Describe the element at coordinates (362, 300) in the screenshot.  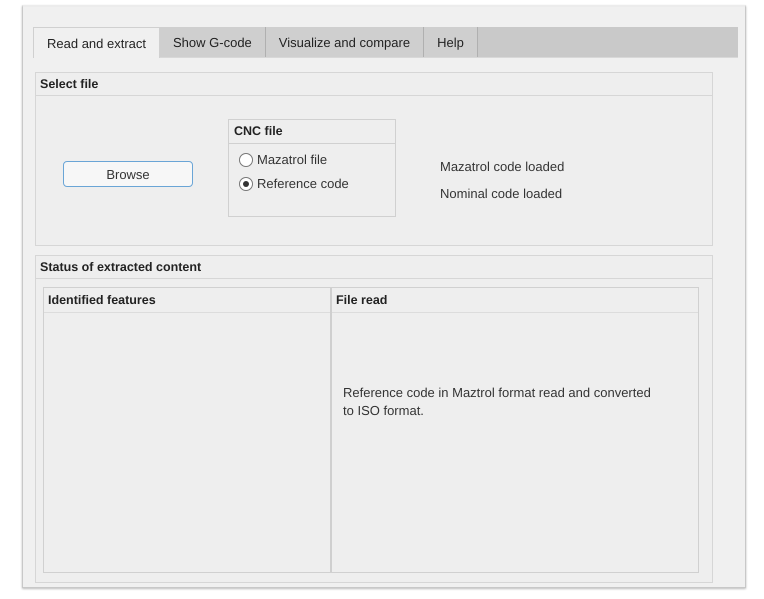
I see `panel-title: File read` at that location.